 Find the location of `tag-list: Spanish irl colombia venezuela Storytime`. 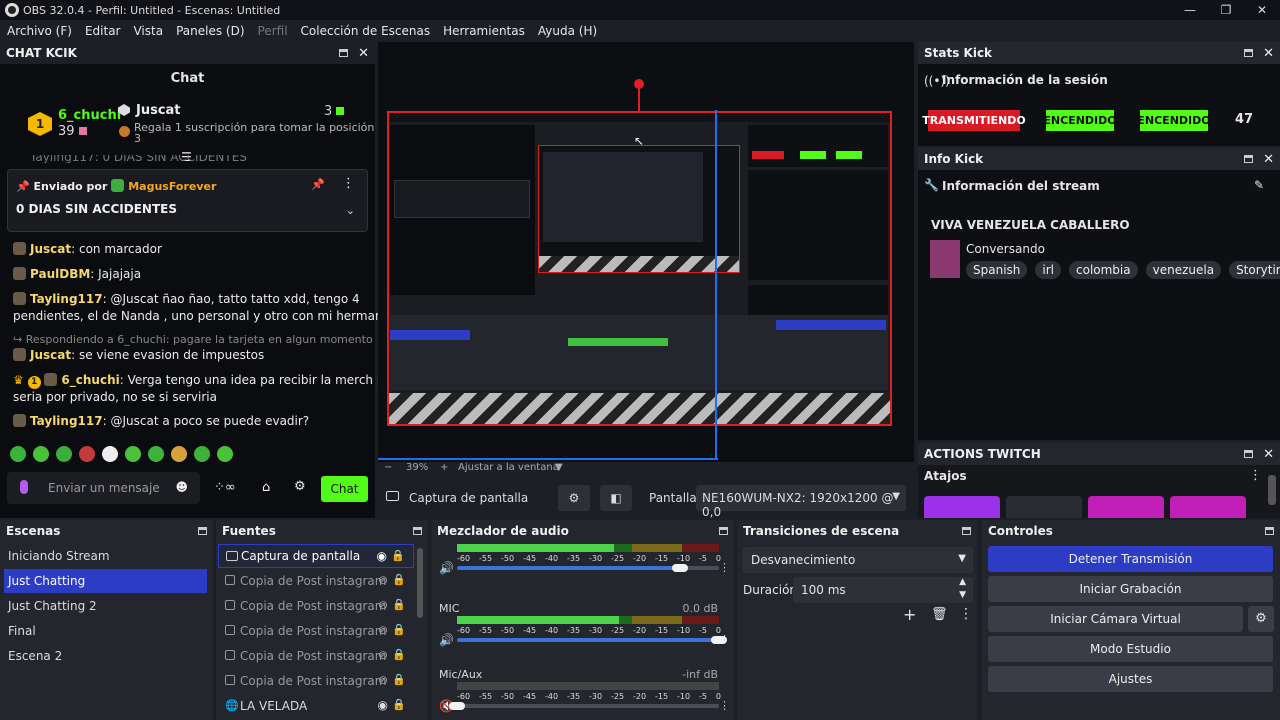

tag-list: Spanish irl colombia venezuela Storytime is located at coordinates (1123, 270).